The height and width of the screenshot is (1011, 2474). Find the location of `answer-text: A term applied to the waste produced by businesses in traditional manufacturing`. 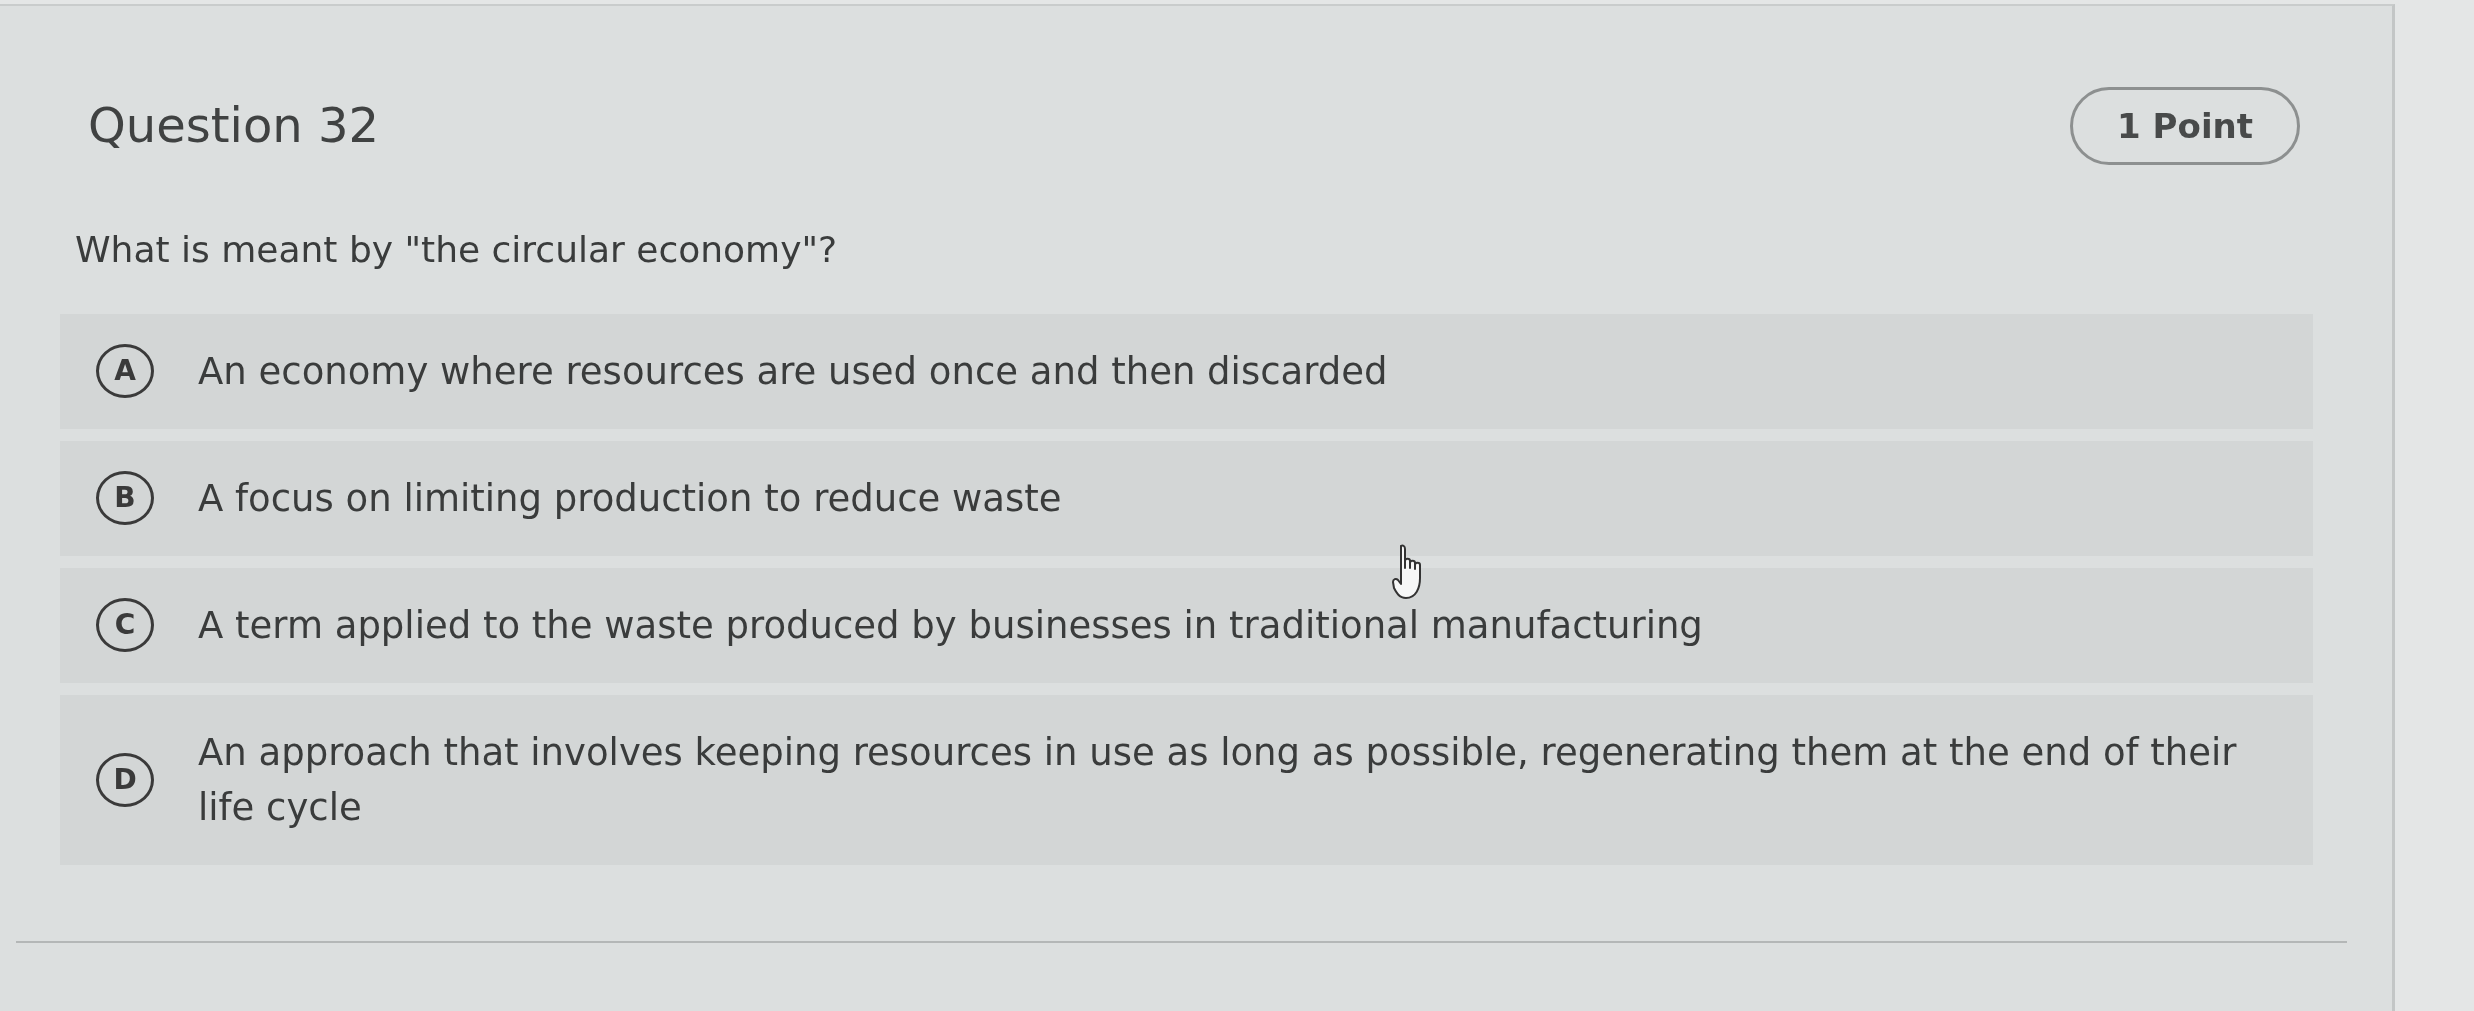

answer-text: A term applied to the waste produced by businesses in traditional manufacturing is located at coordinates (950, 625).